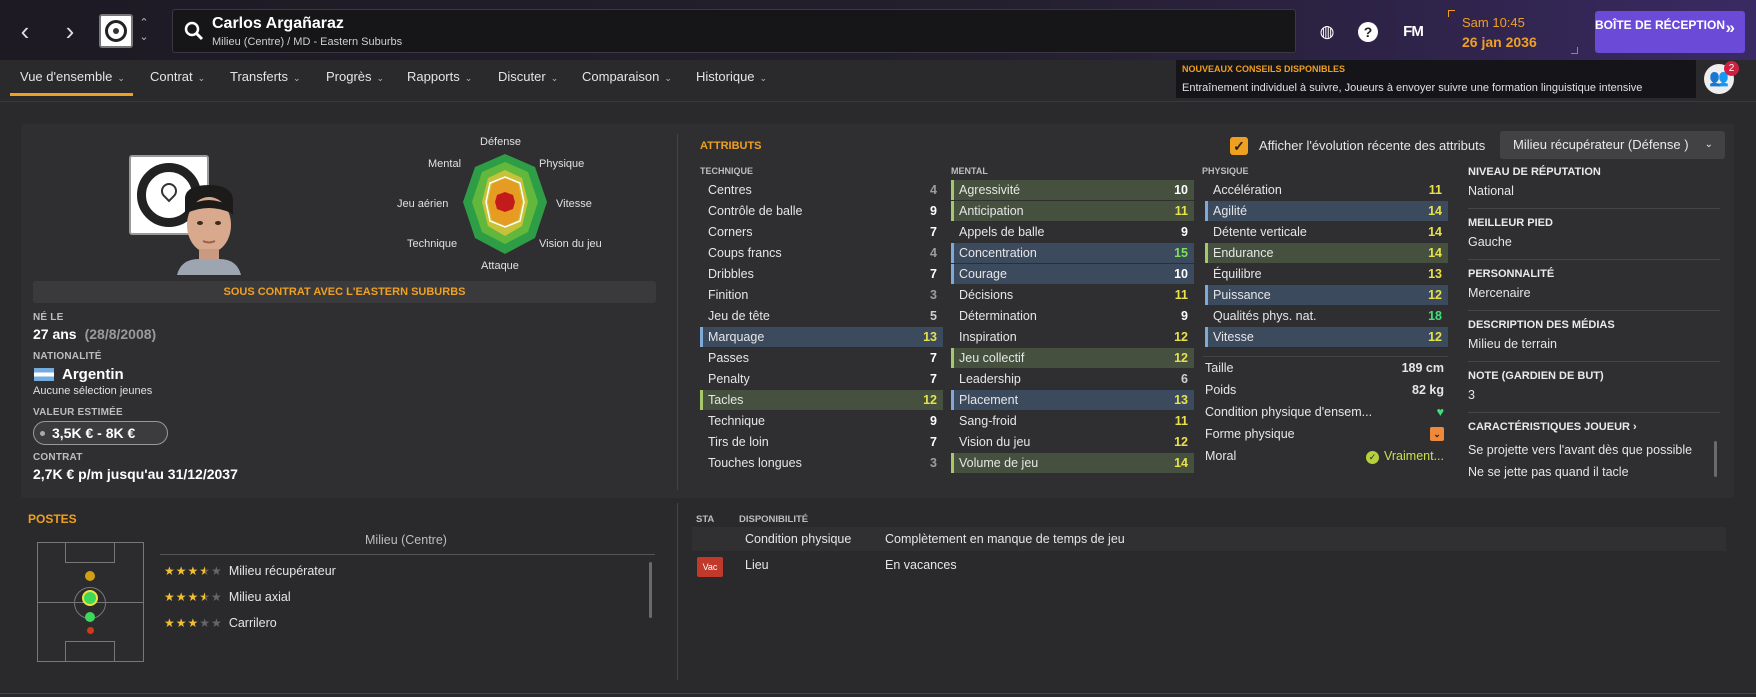  Describe the element at coordinates (1552, 427) in the screenshot. I see `traits-link: CARACTÉRISTIQUES JOUEUR ›` at that location.